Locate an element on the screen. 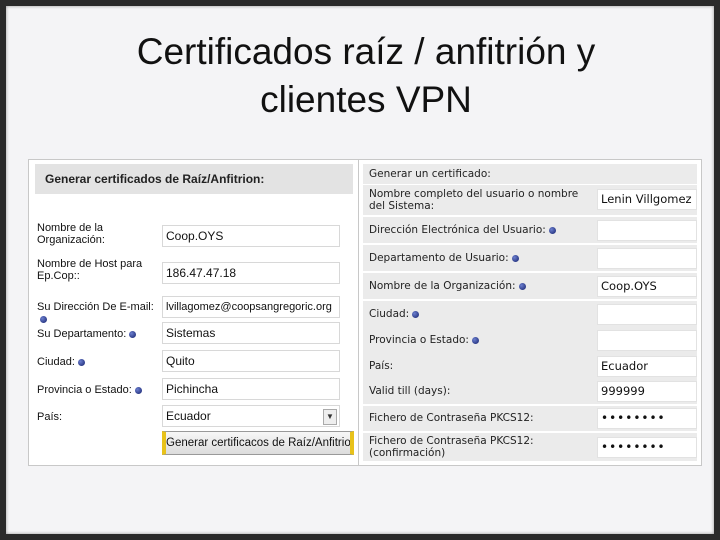 Image resolution: width=720 pixels, height=540 pixels. user-department-row: Departamento de Usuario: is located at coordinates (530, 258).